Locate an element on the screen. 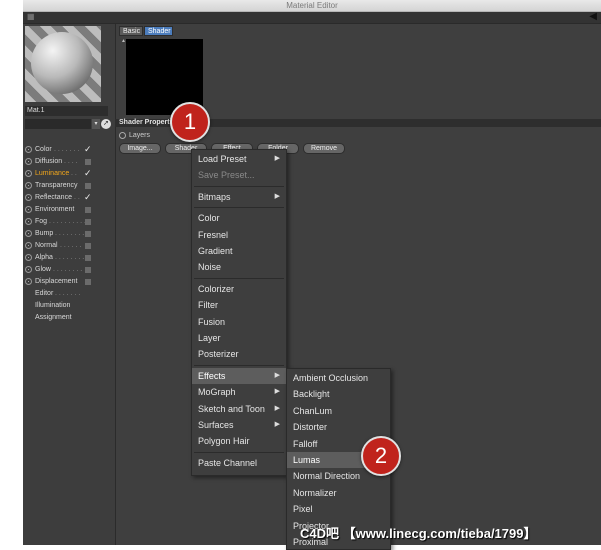 Image resolution: width=601 pixels, height=550 pixels. panel-item-editor: Editor. . . . . . . is located at coordinates (69, 294).